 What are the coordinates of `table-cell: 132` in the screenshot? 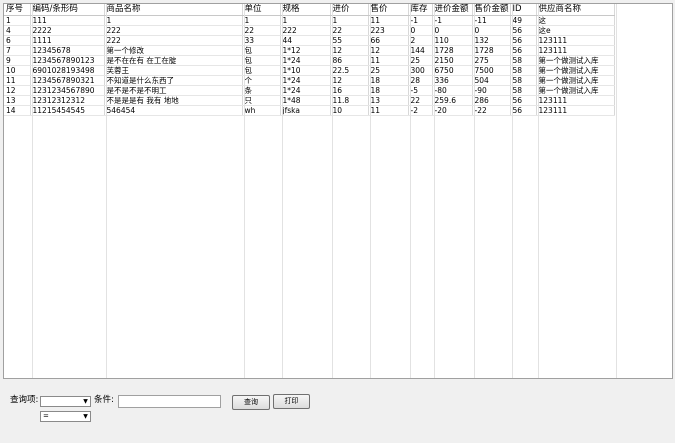 It's located at (491, 40).